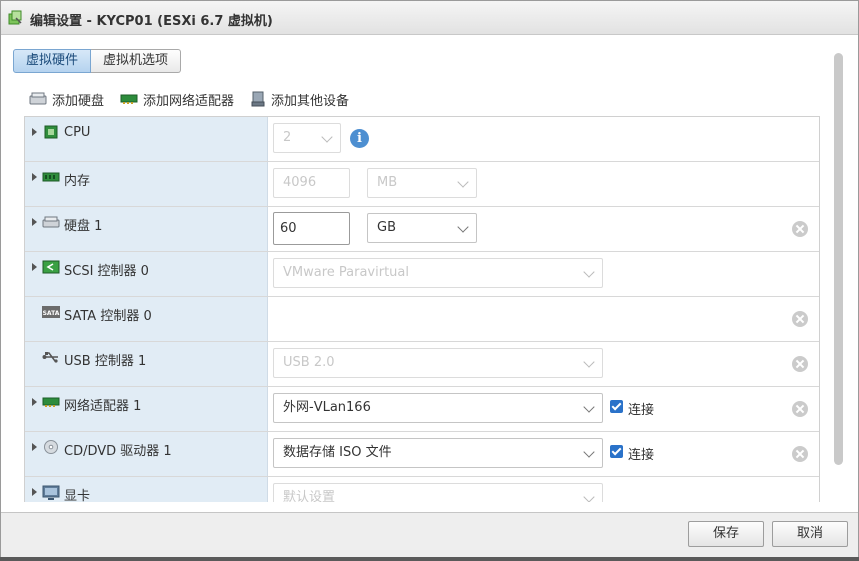  What do you see at coordinates (106, 271) in the screenshot?
I see `device-label: SCSI 控制器 0` at bounding box center [106, 271].